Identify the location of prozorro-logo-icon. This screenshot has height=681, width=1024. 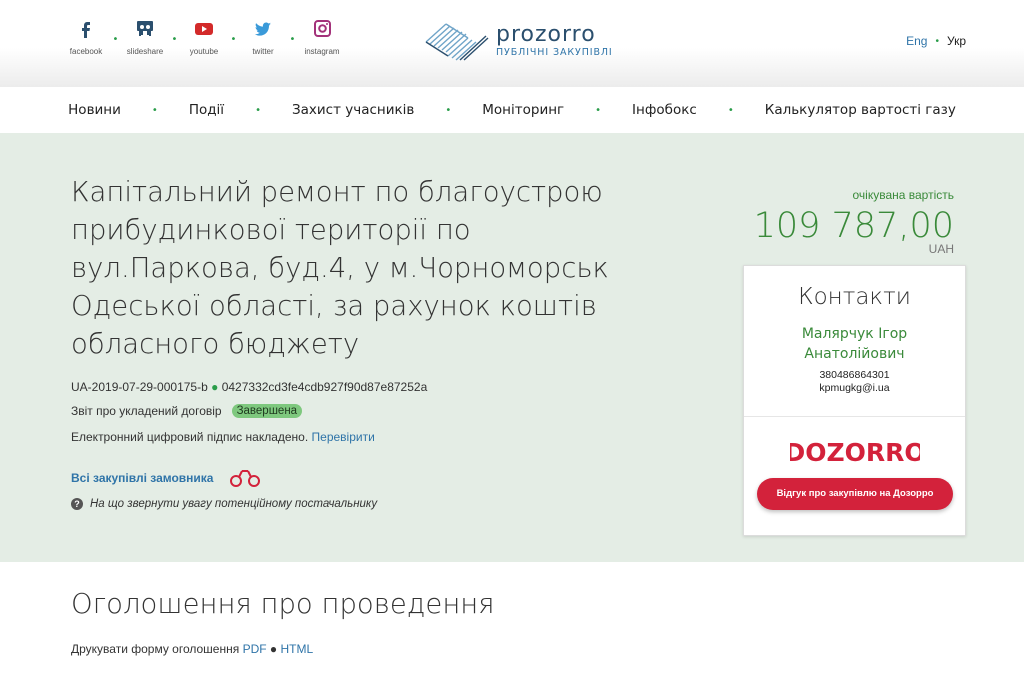
(457, 42).